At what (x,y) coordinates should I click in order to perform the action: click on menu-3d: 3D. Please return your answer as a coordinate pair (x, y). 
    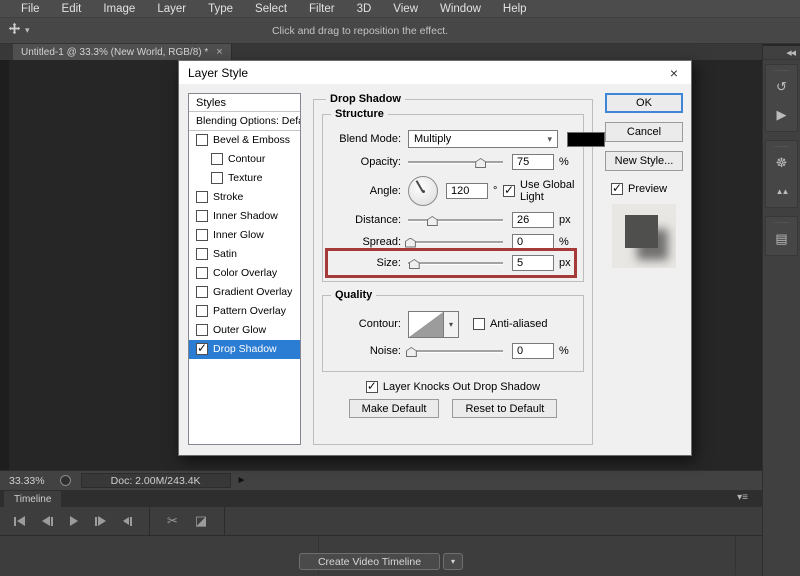
    Looking at the image, I should click on (364, 9).